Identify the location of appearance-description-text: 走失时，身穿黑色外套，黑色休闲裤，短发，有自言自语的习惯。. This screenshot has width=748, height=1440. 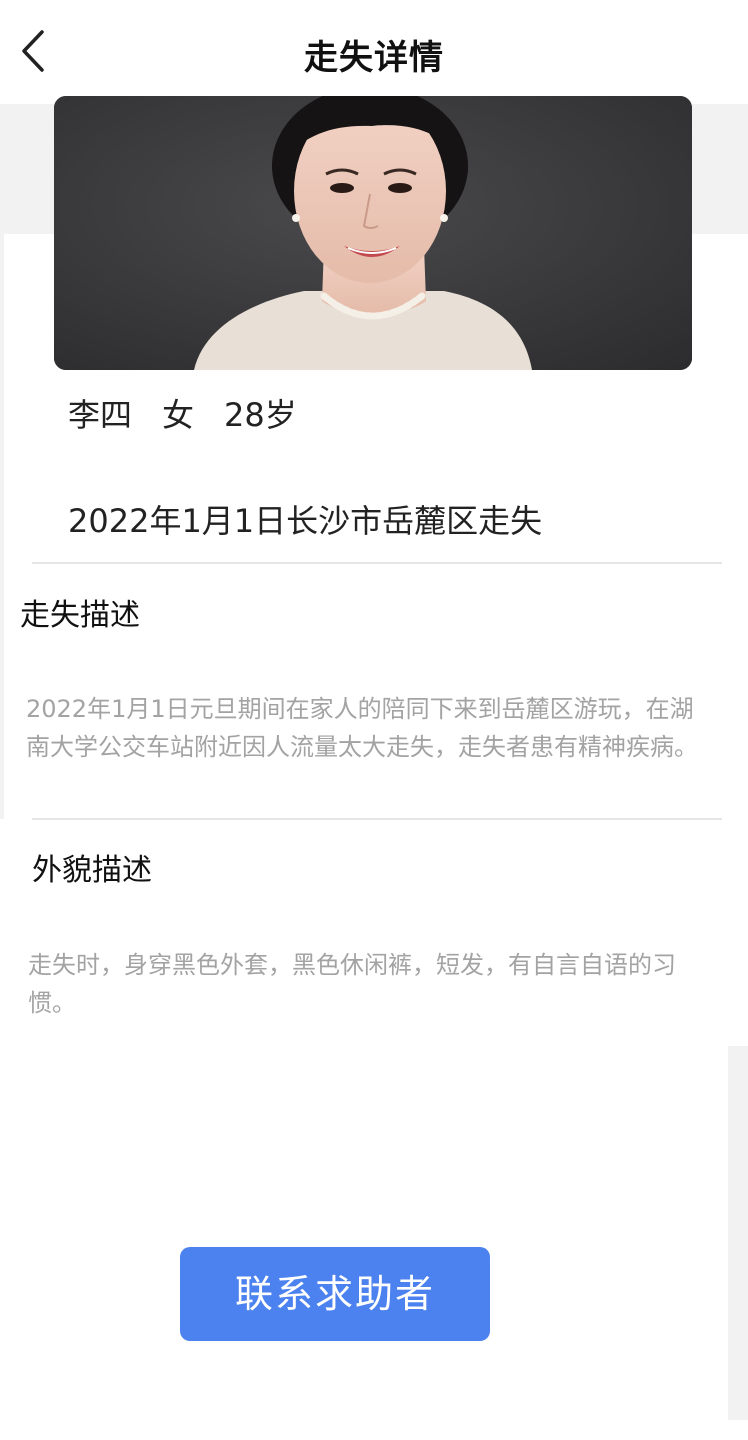
(352, 984).